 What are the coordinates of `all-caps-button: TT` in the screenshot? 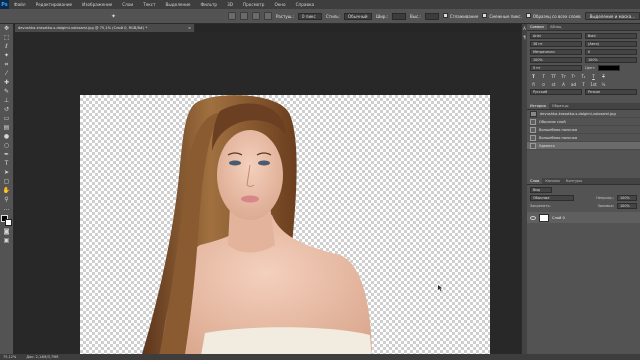 It's located at (553, 76).